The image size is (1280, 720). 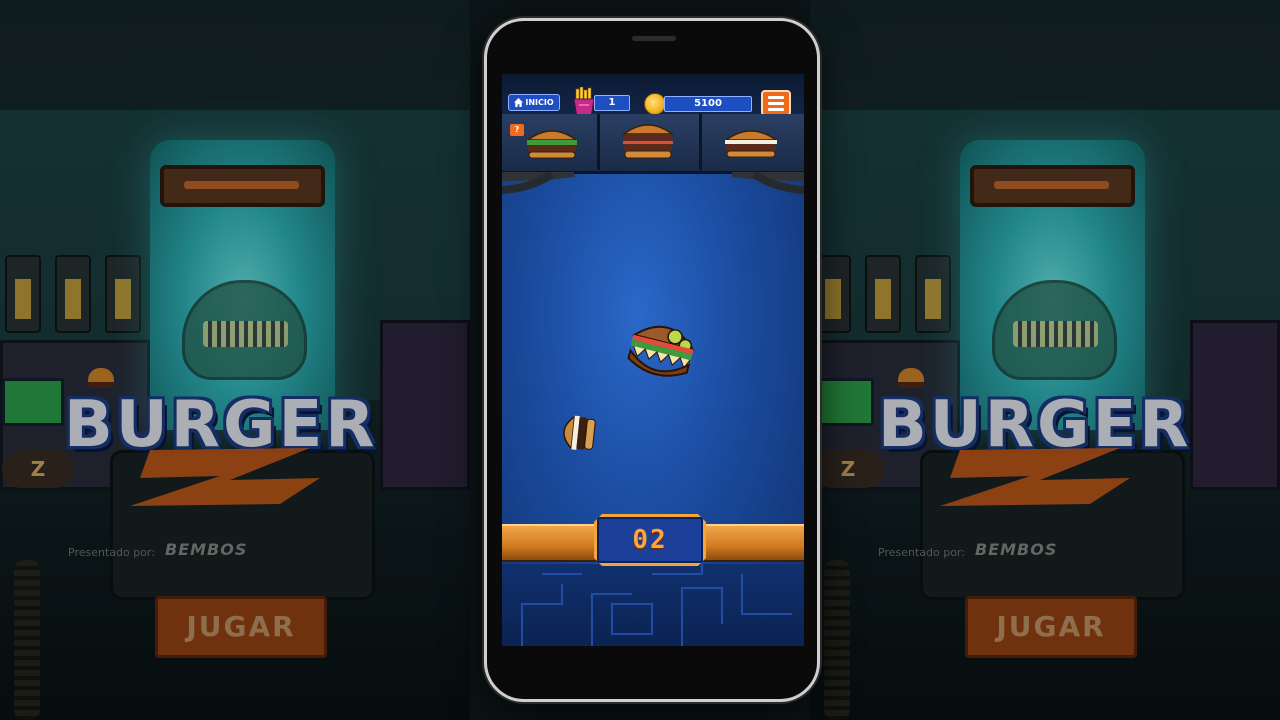 I want to click on falling-monster-burger, so click(x=661, y=347).